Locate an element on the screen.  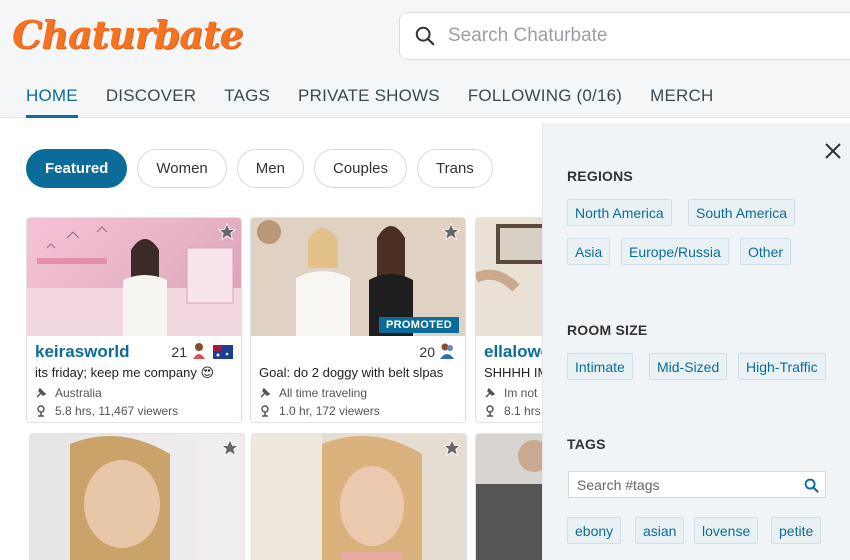
region-other: Other is located at coordinates (766, 251).